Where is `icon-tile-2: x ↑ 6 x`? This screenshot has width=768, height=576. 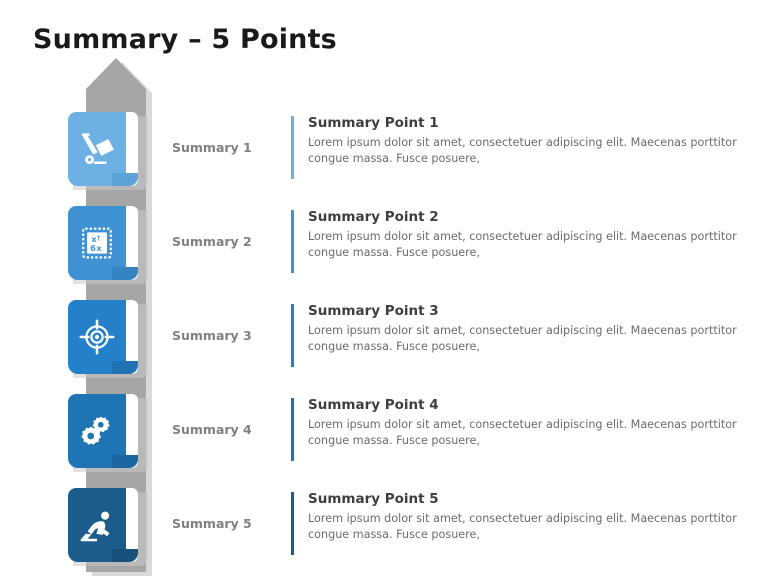
icon-tile-2: x ↑ 6 x is located at coordinates (108, 245).